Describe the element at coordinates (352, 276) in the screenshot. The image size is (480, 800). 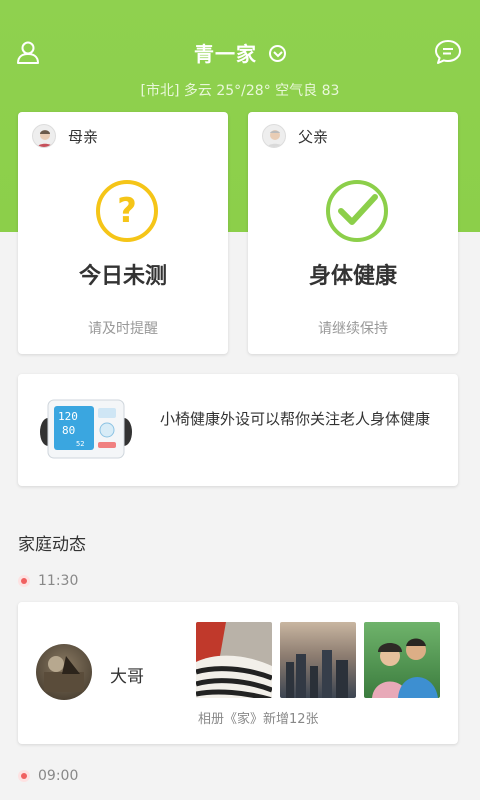
I see `health-status: 身体健康` at that location.